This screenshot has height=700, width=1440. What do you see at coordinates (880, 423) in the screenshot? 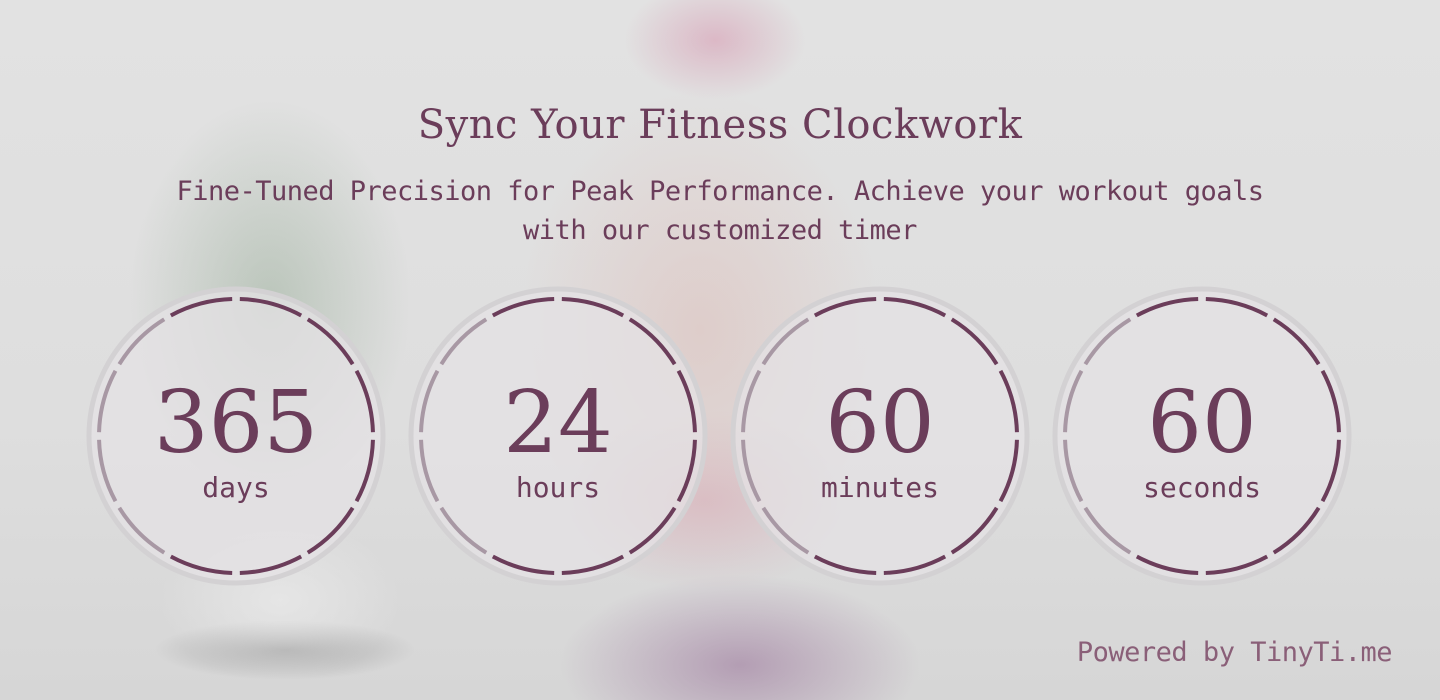
I see `minutes-value: 60` at bounding box center [880, 423].